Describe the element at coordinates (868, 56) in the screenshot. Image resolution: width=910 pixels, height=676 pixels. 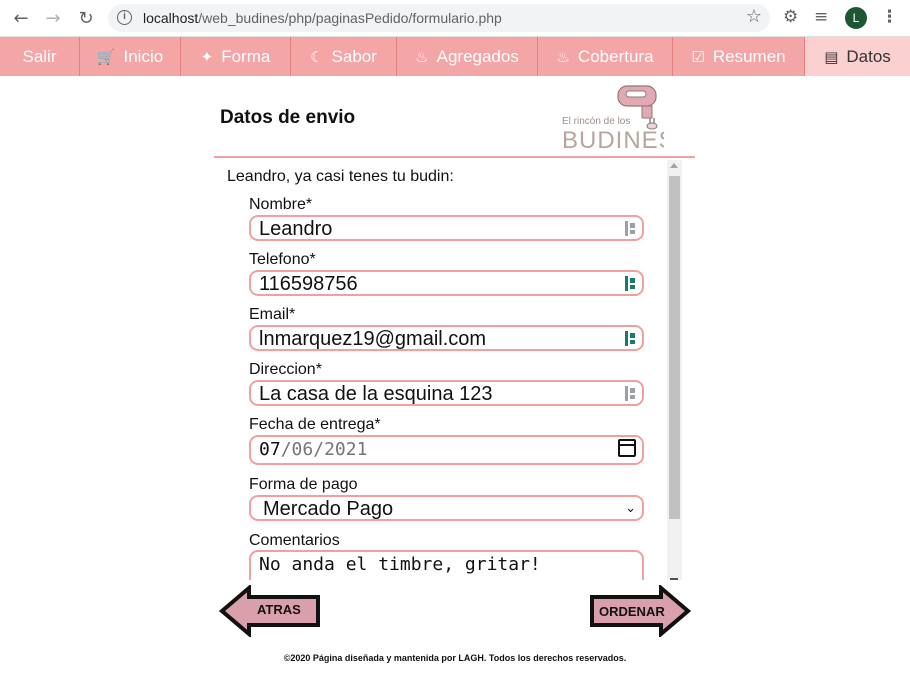
I see `nav-label: Datos` at that location.